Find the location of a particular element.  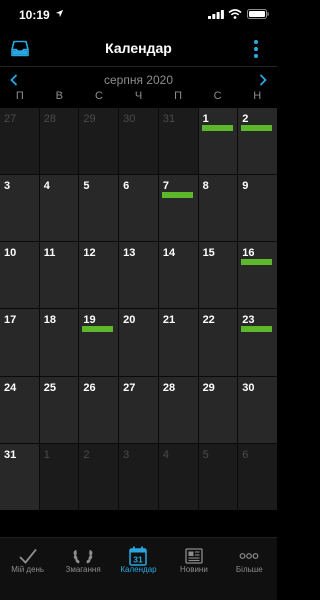

day-number: 25 is located at coordinates (49, 387).